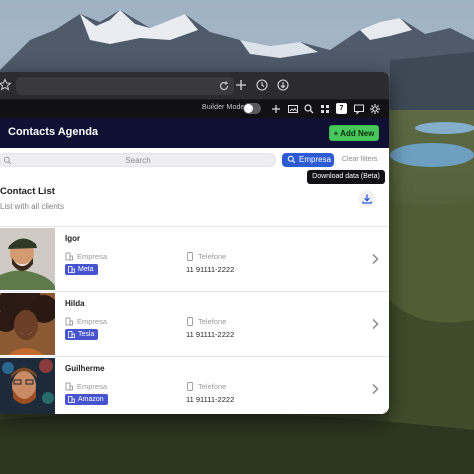 The width and height of the screenshot is (474, 474). Describe the element at coordinates (194, 109) in the screenshot. I see `builder-toolbar: Builder Mode 7` at that location.